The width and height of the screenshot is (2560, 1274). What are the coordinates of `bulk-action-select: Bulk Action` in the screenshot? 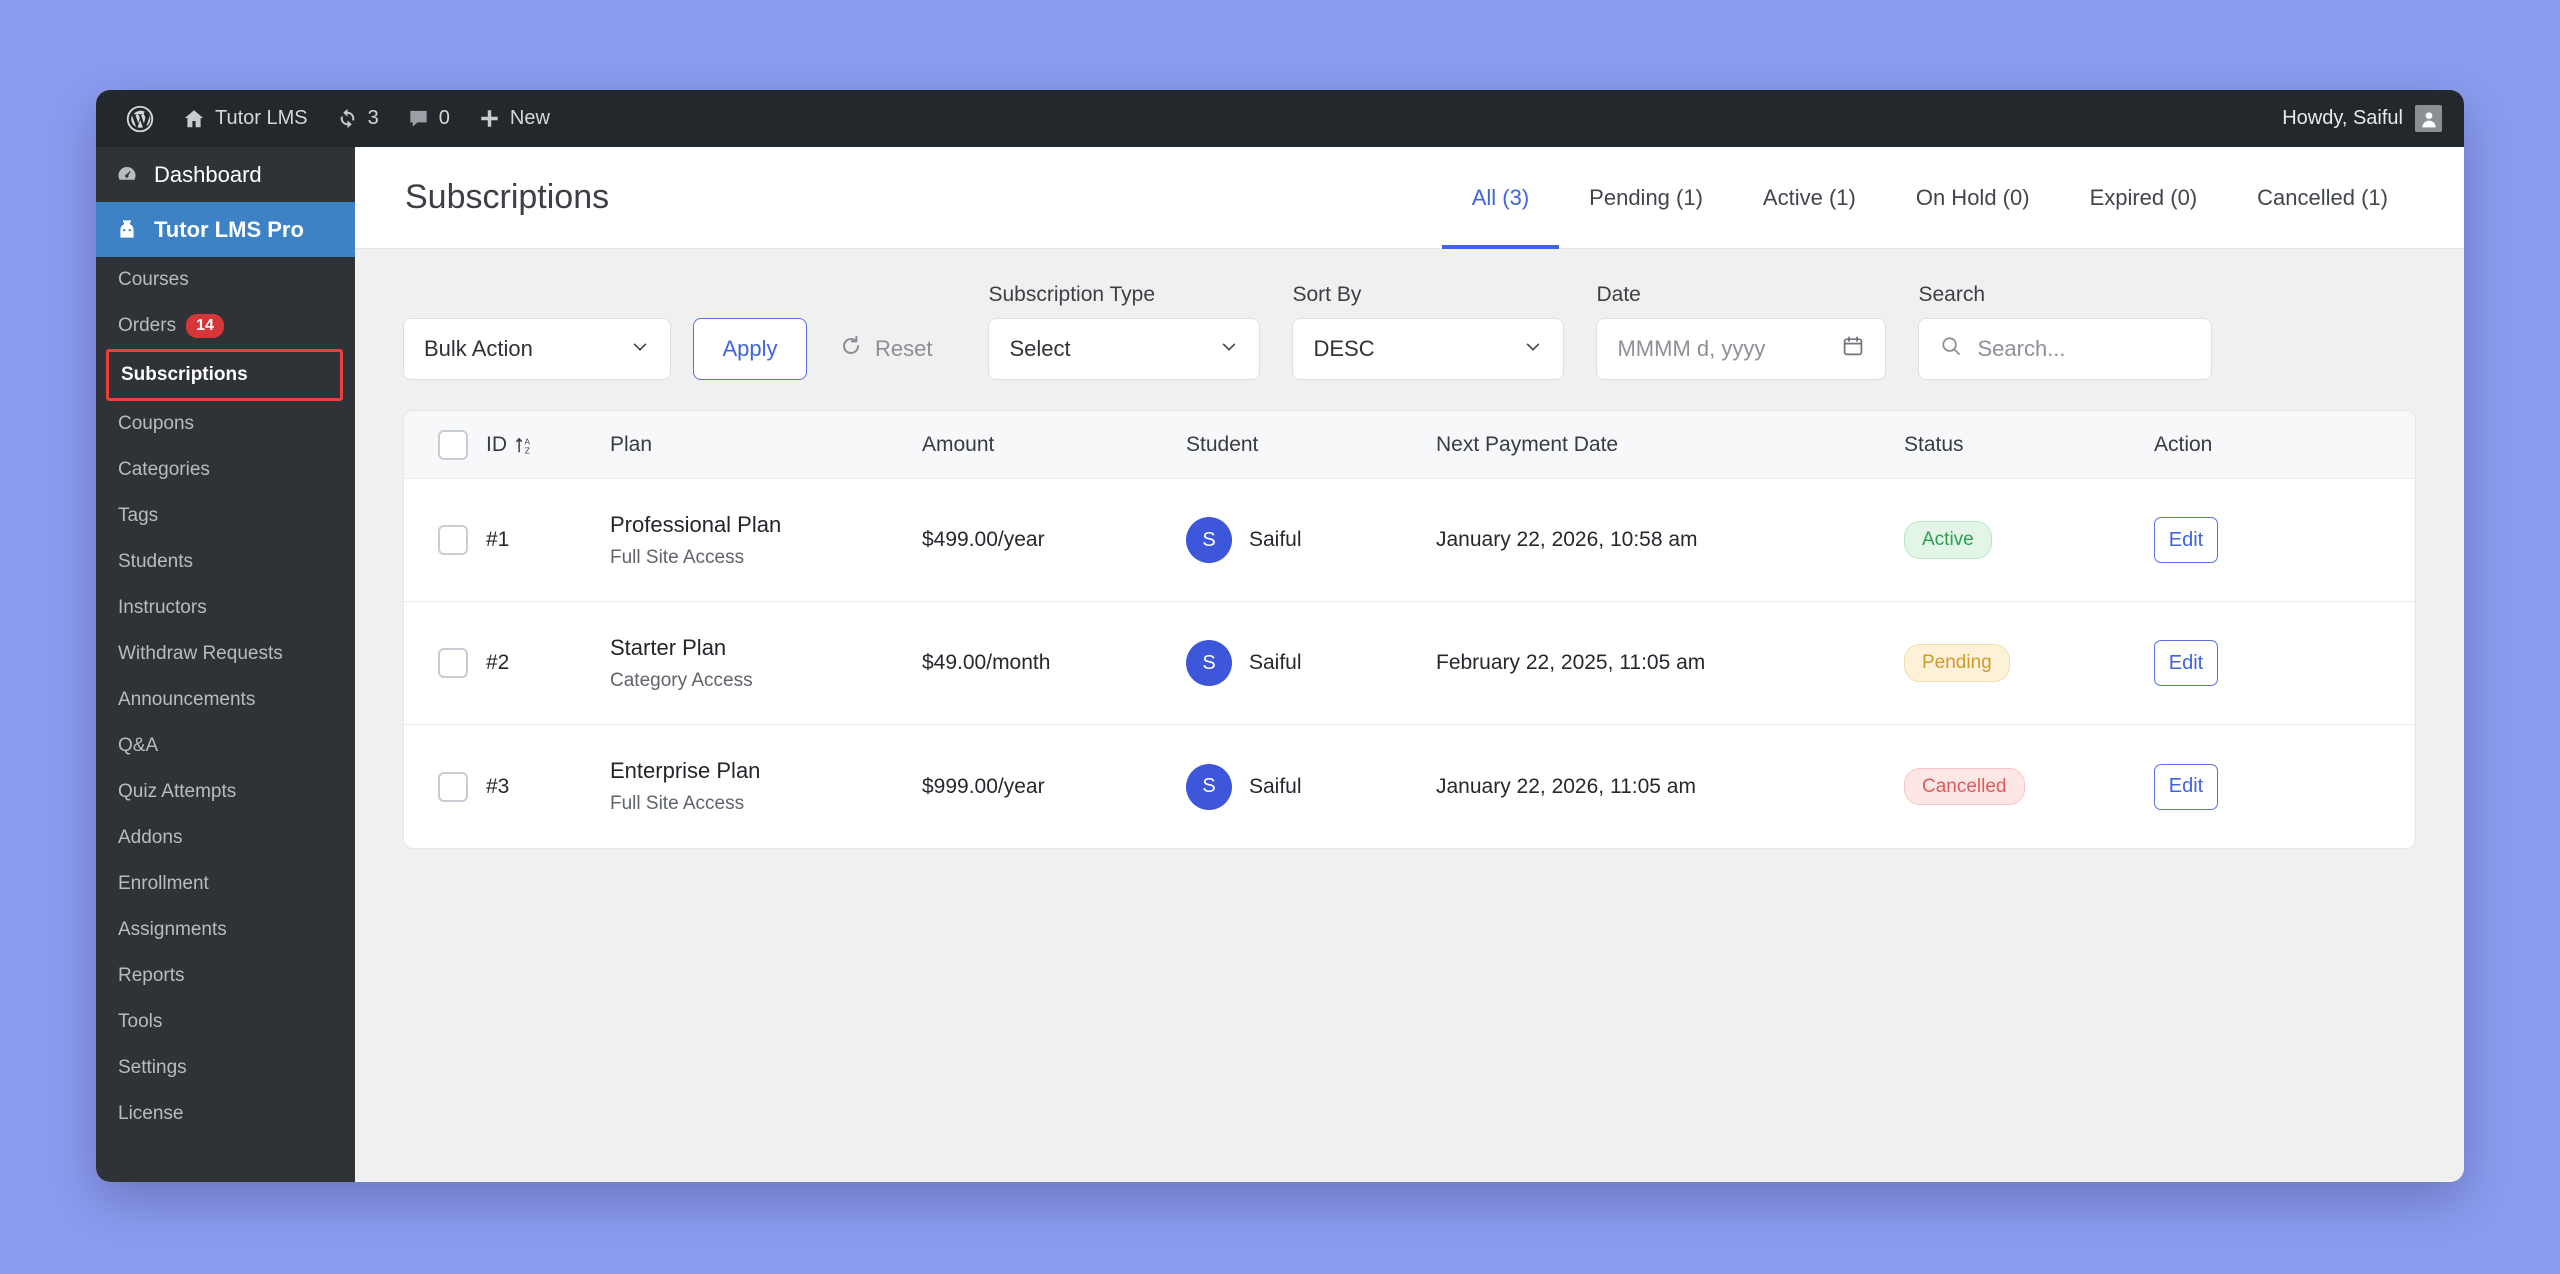 It's located at (537, 349).